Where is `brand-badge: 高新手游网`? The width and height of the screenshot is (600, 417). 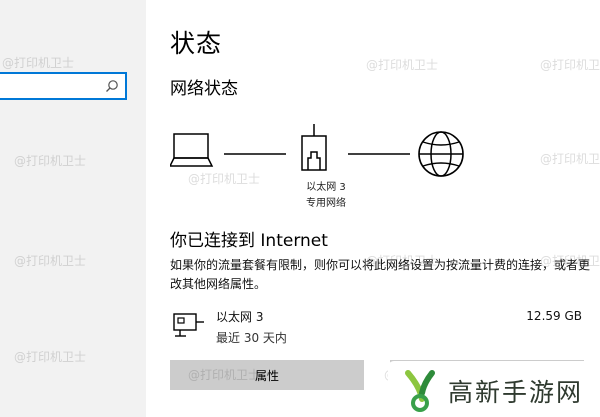 brand-badge: 高新手游网 is located at coordinates (494, 389).